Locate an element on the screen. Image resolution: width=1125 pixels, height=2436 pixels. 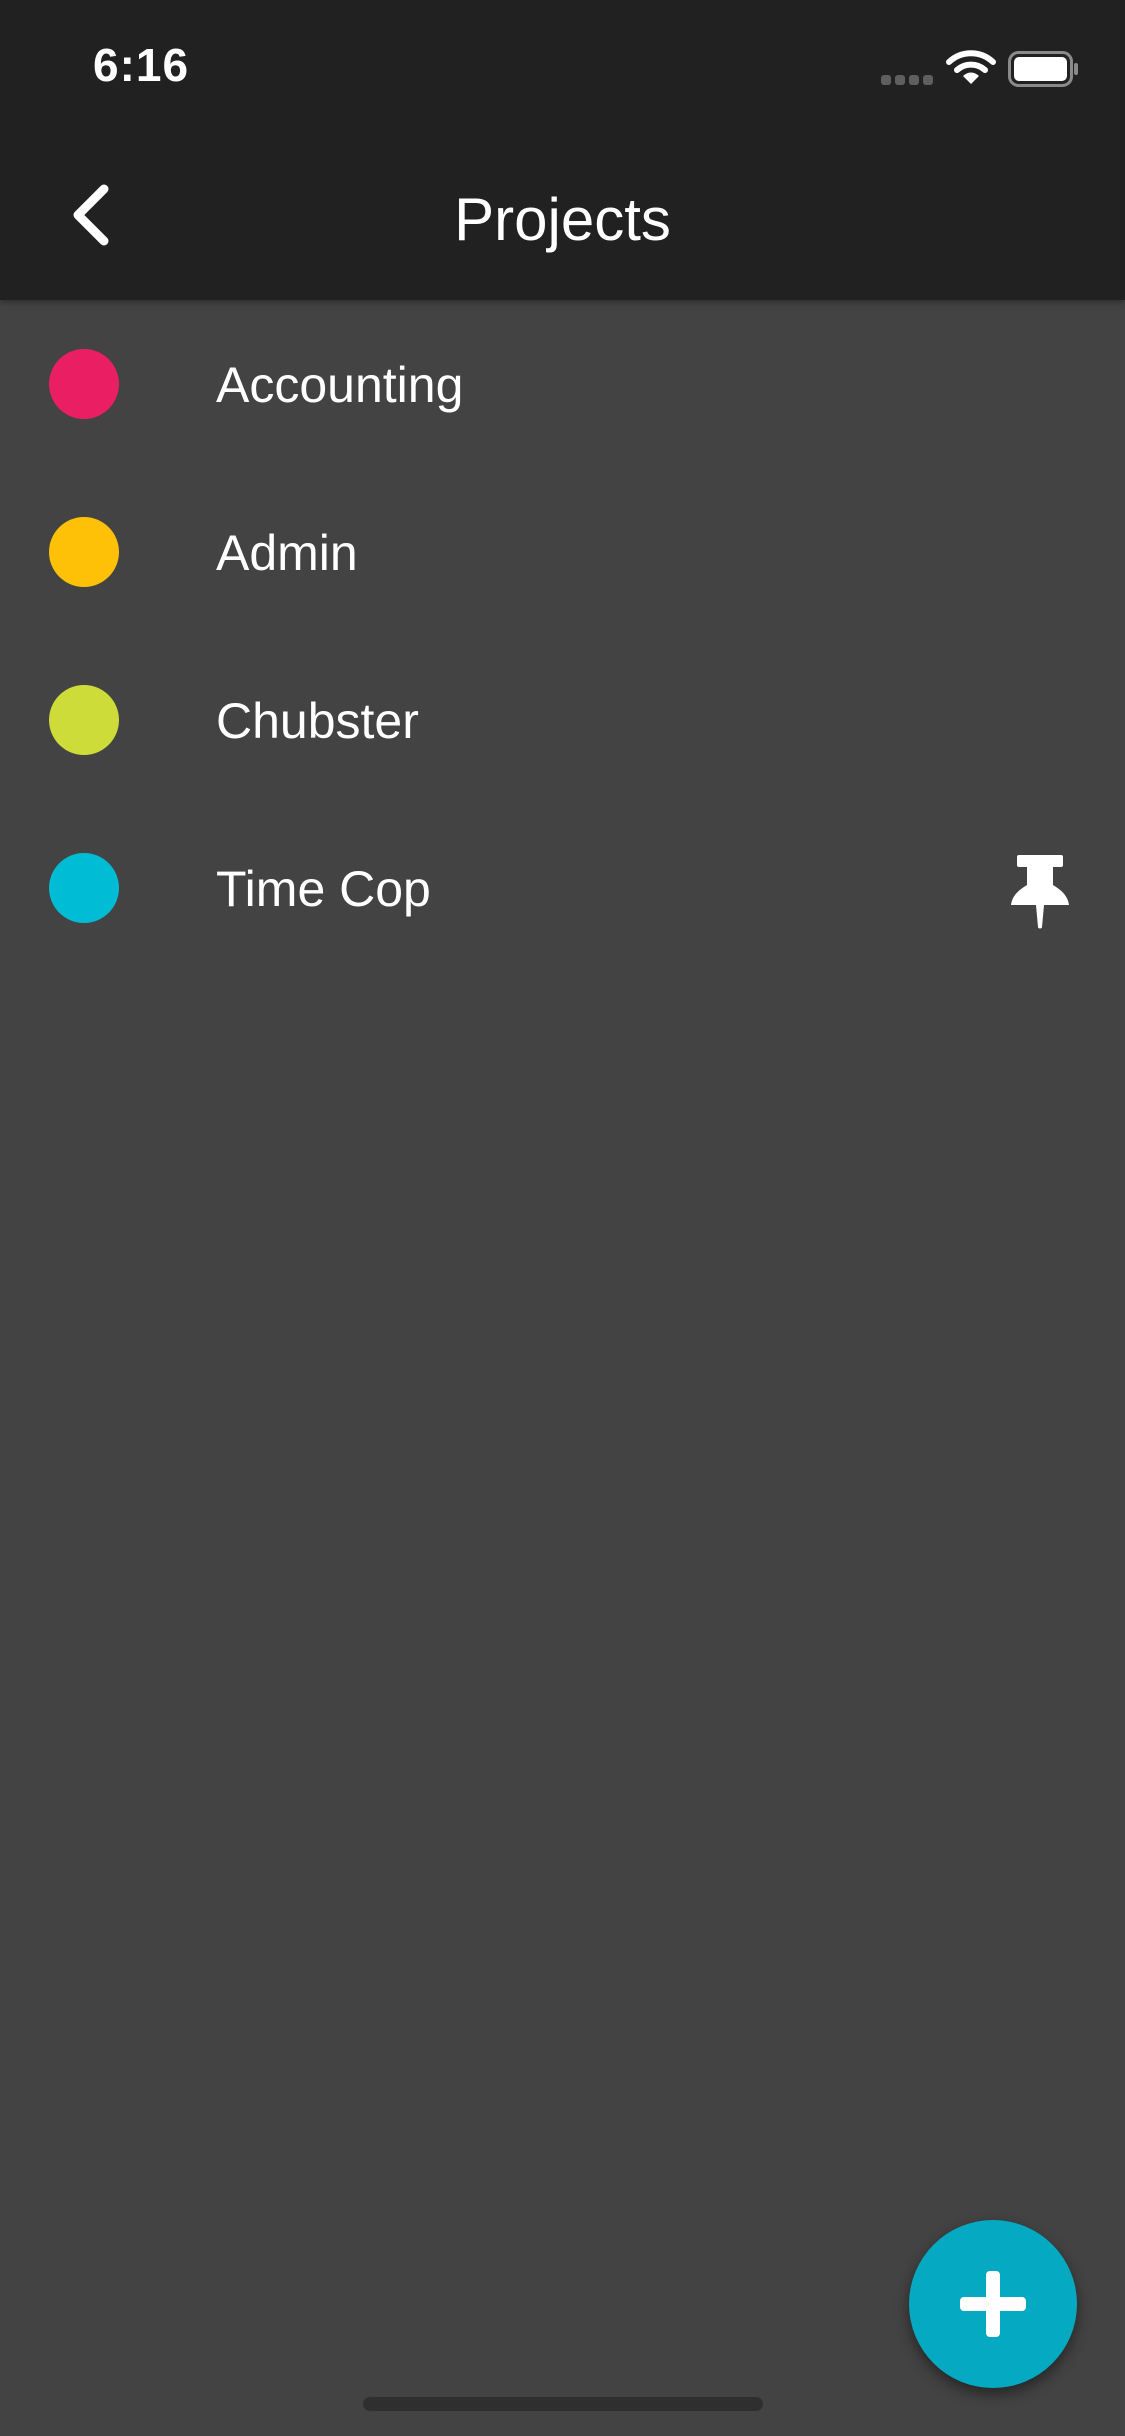
project-row-time-cop: Time Cop is located at coordinates (562, 888).